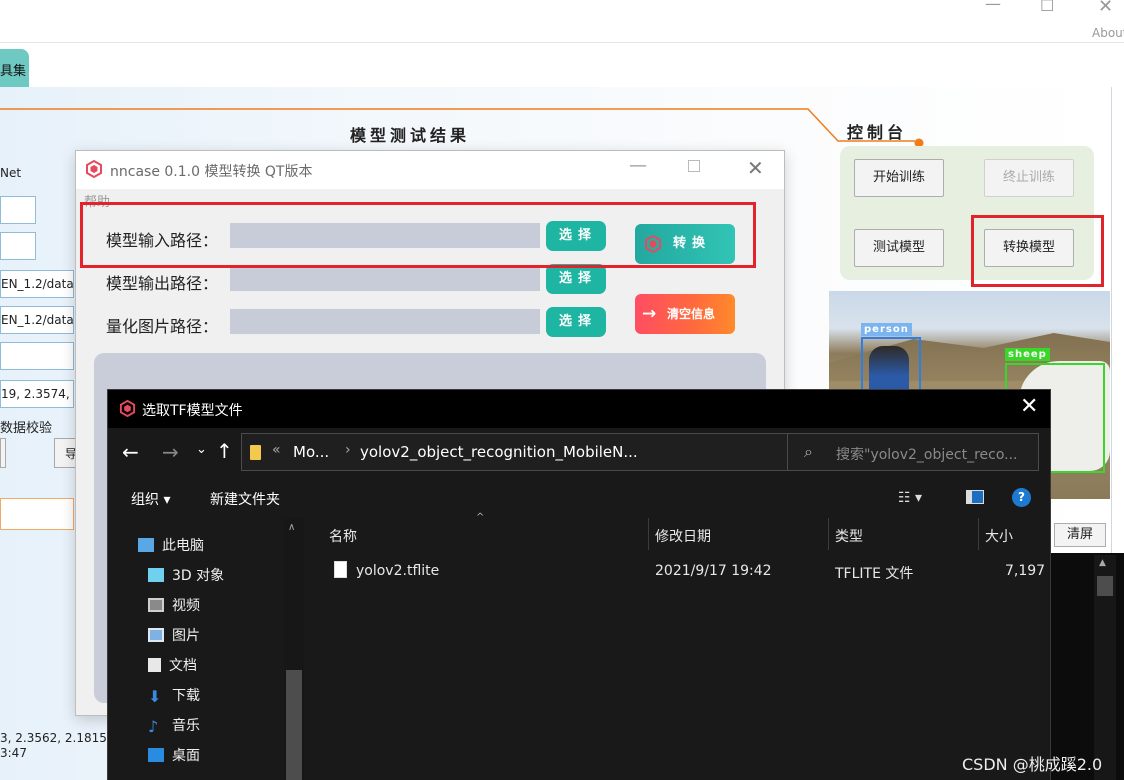 This screenshot has width=1124, height=780. Describe the element at coordinates (430, 170) in the screenshot. I see `title-bar: nncase 0.1.0 模型转换 QT版本 — ✕` at that location.